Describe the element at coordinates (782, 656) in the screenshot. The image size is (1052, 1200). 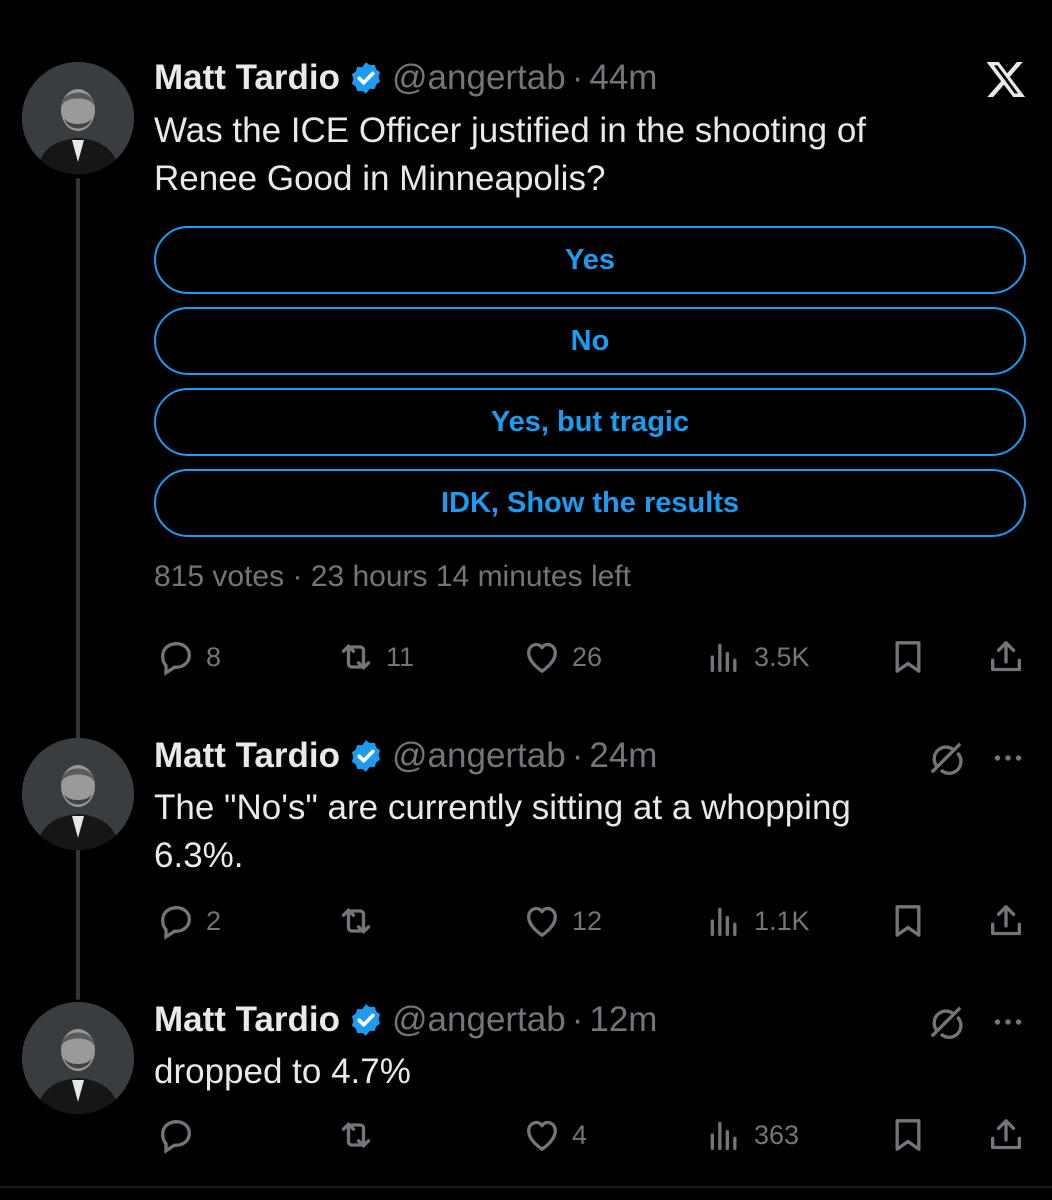
I see `views-count: 3.5K` at that location.